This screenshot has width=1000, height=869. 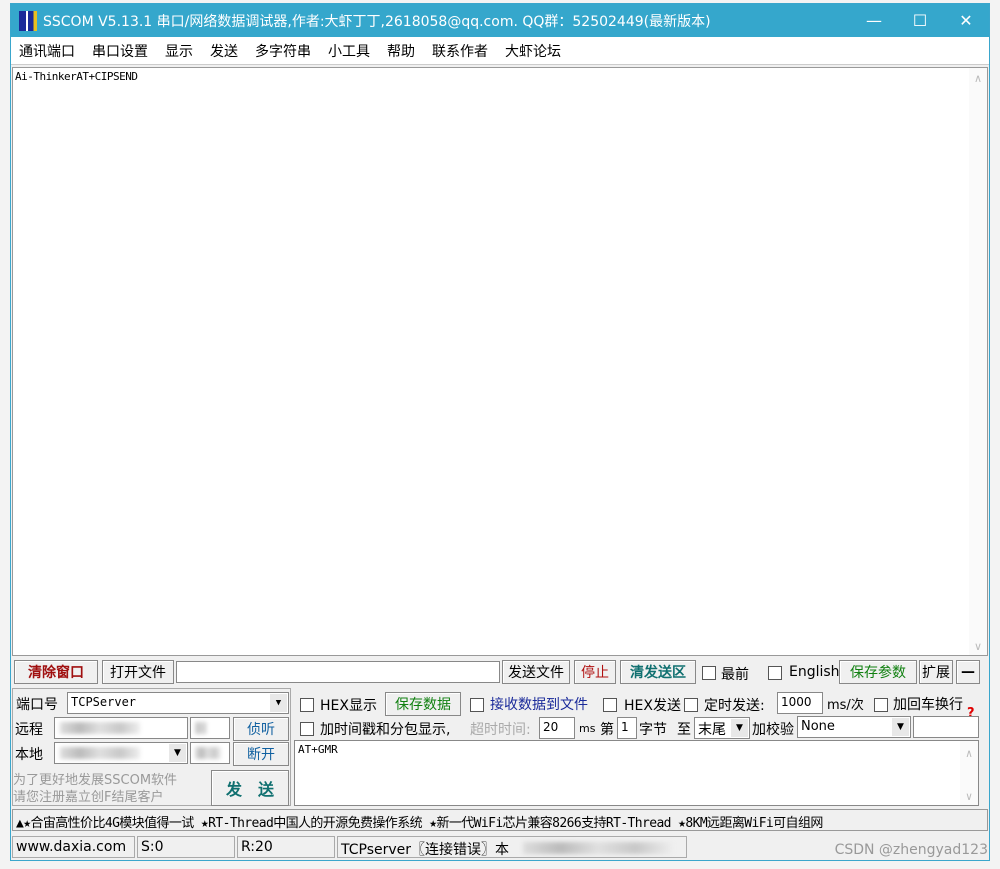 What do you see at coordinates (968, 672) in the screenshot?
I see `collapse-button: —` at bounding box center [968, 672].